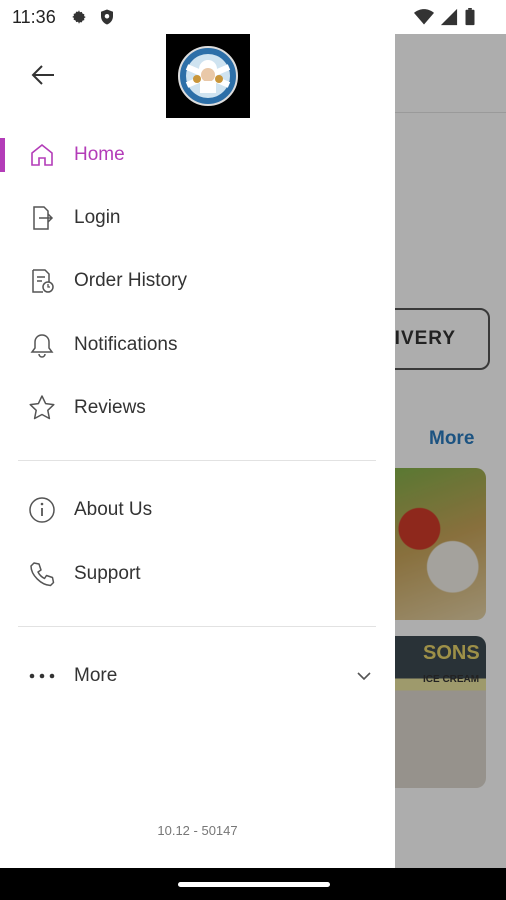 The width and height of the screenshot is (506, 900). Describe the element at coordinates (97, 217) in the screenshot. I see `menu-label-login: Login` at that location.